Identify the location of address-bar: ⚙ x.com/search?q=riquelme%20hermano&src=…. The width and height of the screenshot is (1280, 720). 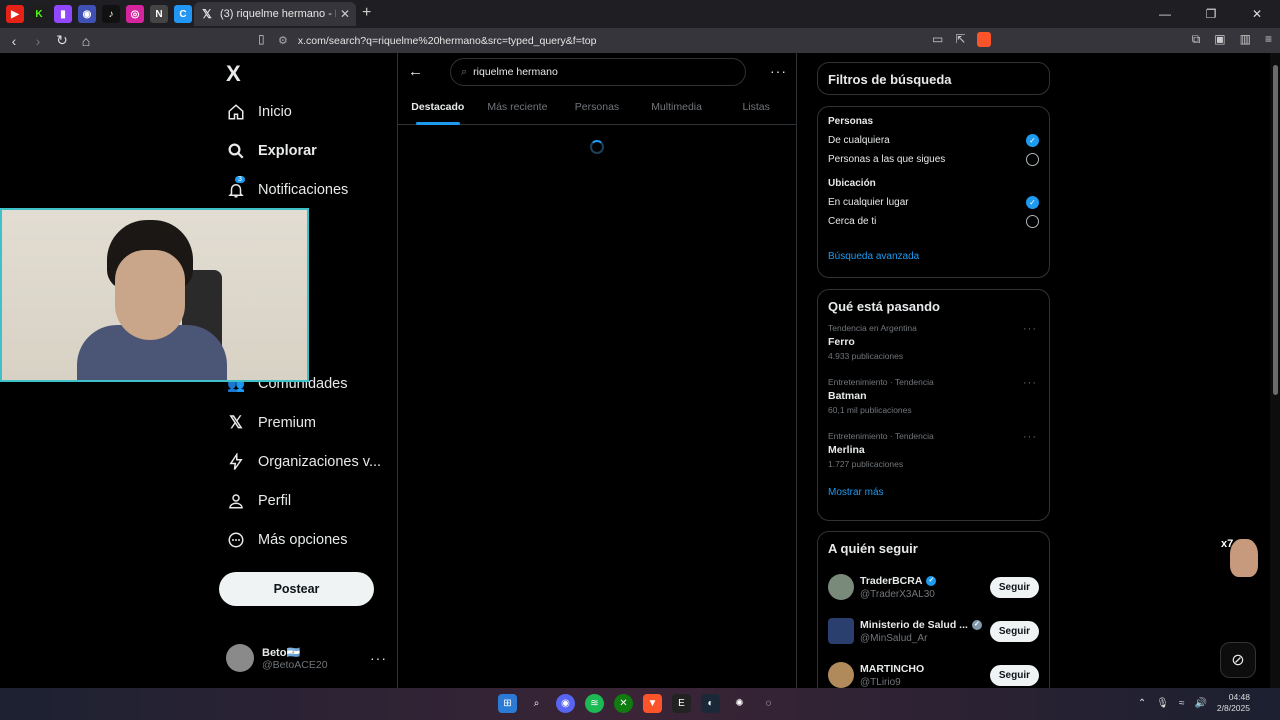
(638, 40).